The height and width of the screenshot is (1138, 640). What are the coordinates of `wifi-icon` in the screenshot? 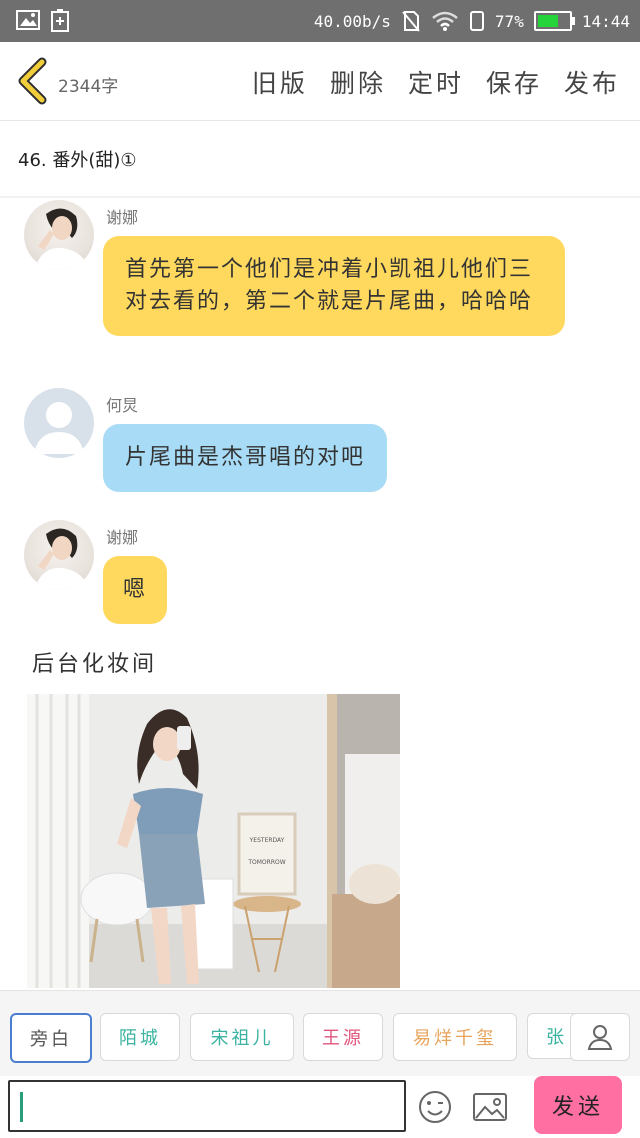 It's located at (445, 21).